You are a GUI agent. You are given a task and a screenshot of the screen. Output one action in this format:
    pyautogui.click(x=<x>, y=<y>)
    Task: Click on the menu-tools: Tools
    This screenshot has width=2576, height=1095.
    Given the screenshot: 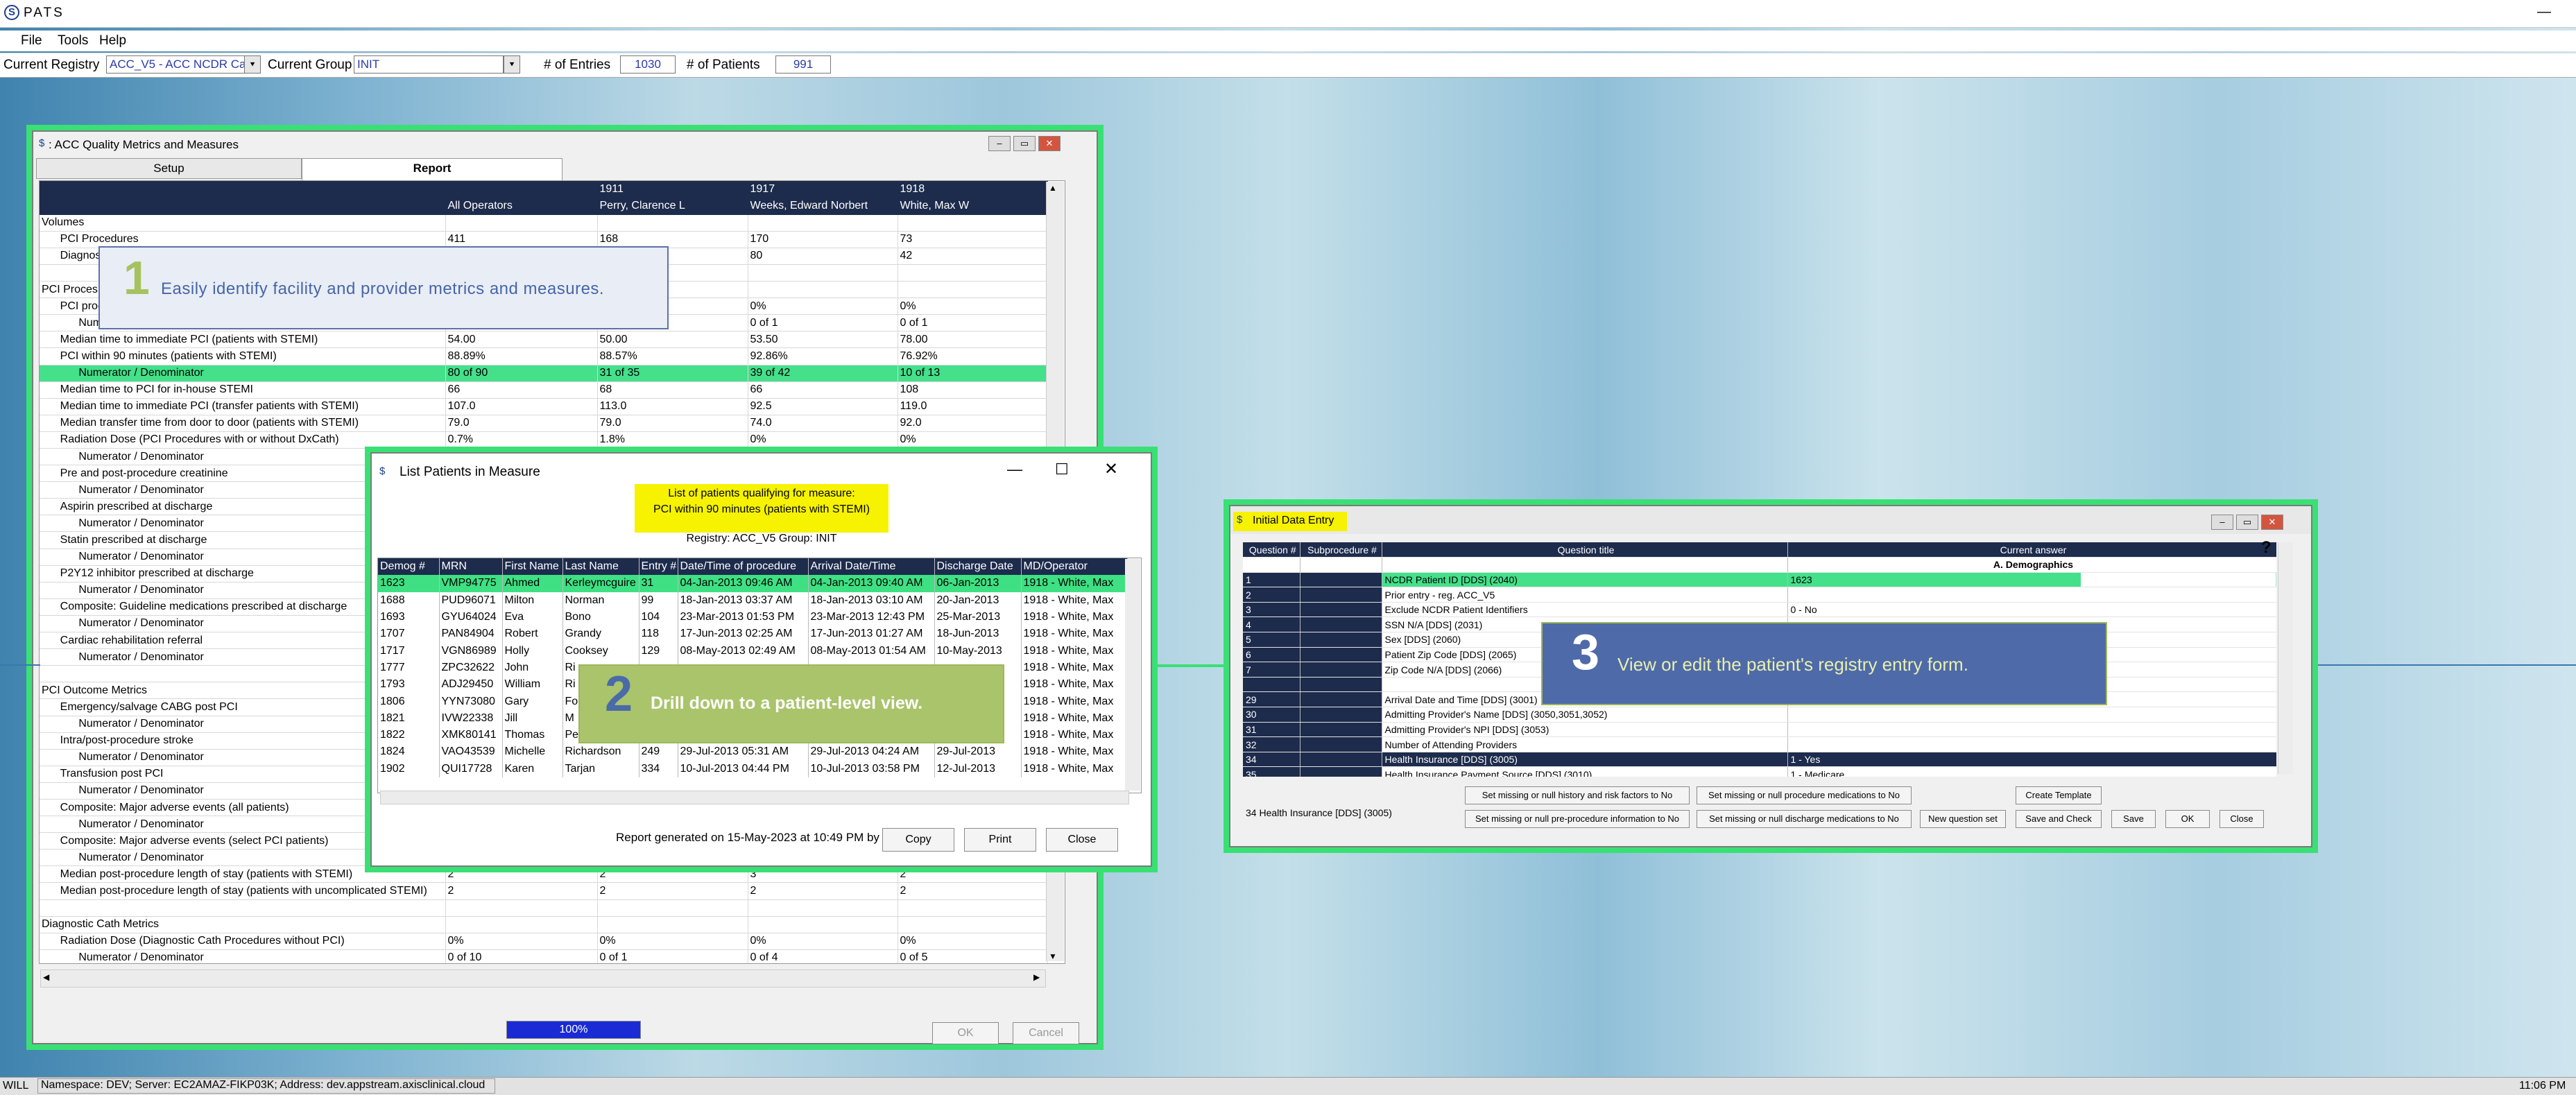 What is the action you would take?
    pyautogui.click(x=73, y=41)
    